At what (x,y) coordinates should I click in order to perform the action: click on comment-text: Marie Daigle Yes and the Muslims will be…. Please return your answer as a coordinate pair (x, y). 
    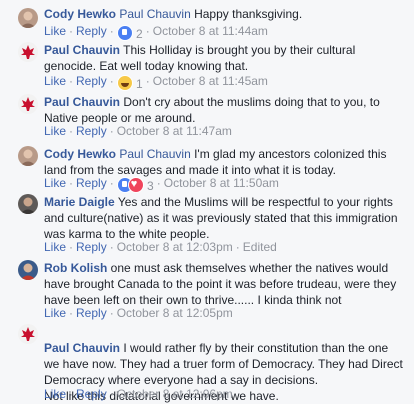
    Looking at the image, I should click on (224, 218).